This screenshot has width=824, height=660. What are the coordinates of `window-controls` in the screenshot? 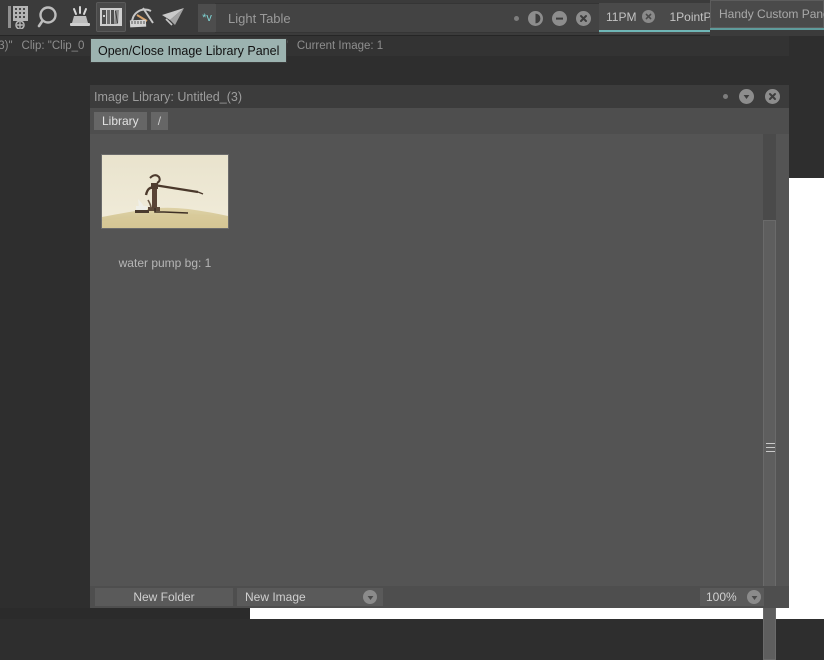 It's located at (552, 18).